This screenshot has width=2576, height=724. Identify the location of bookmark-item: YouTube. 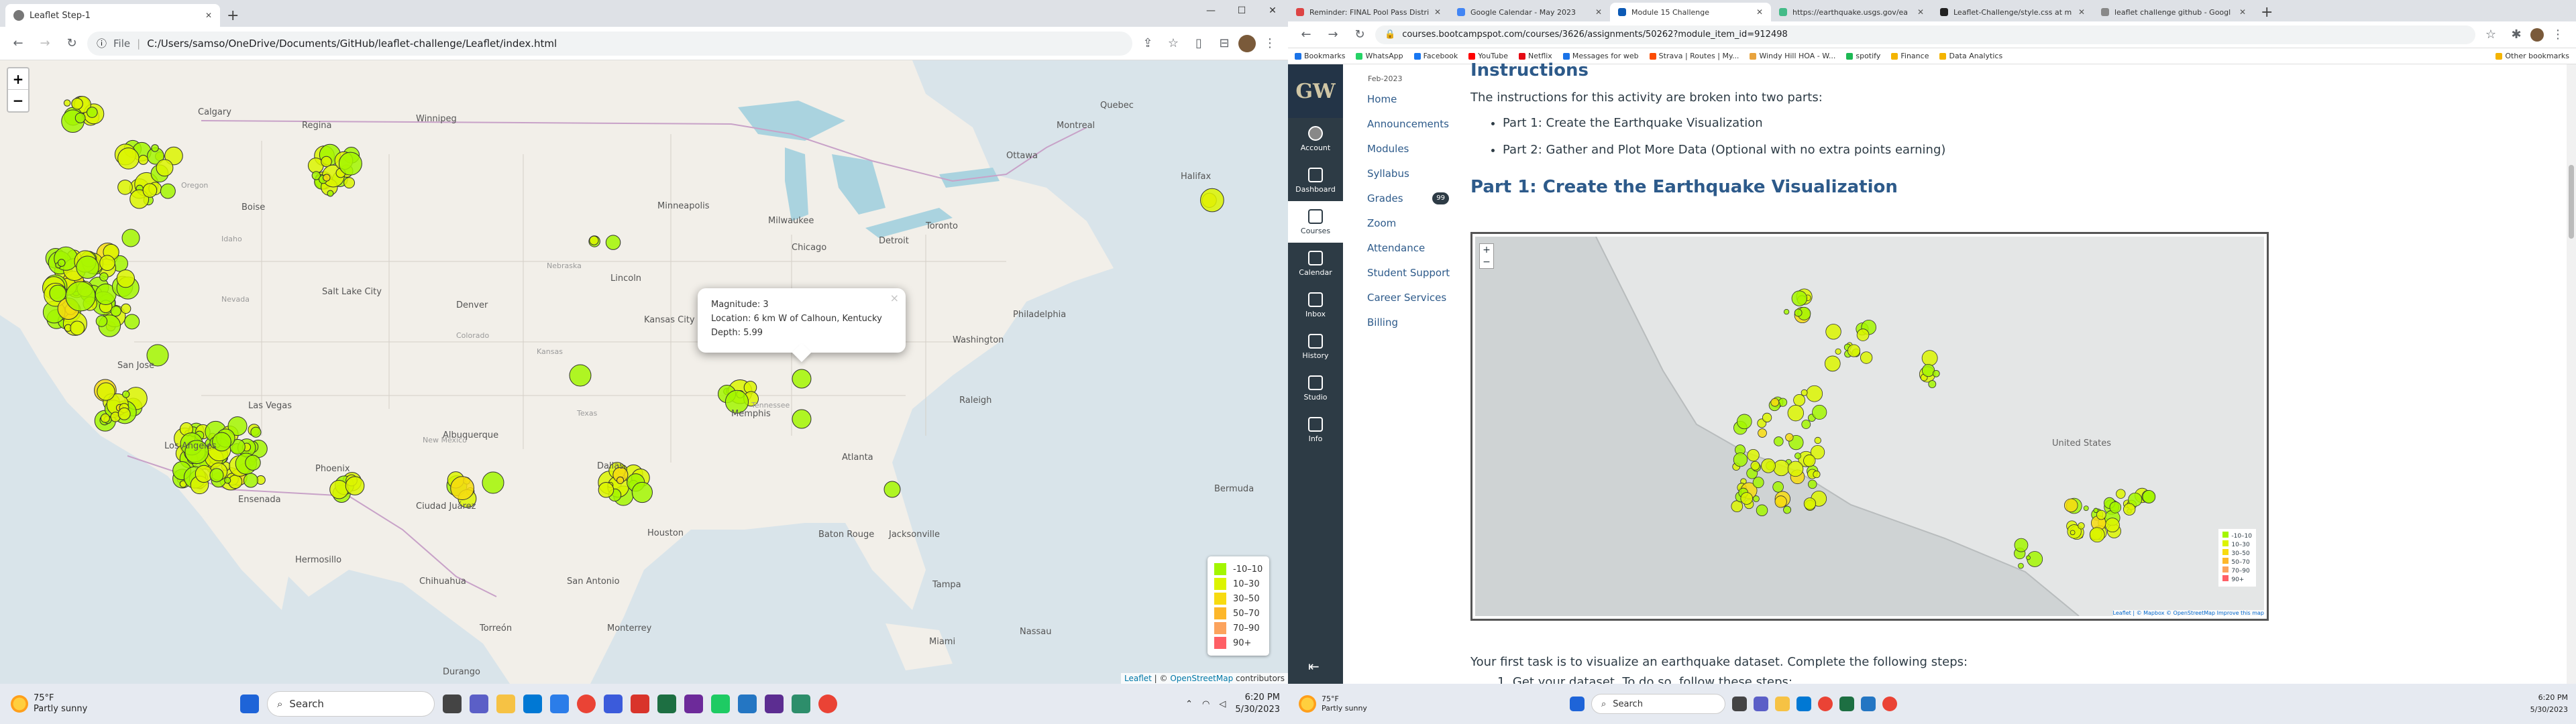
(1488, 56).